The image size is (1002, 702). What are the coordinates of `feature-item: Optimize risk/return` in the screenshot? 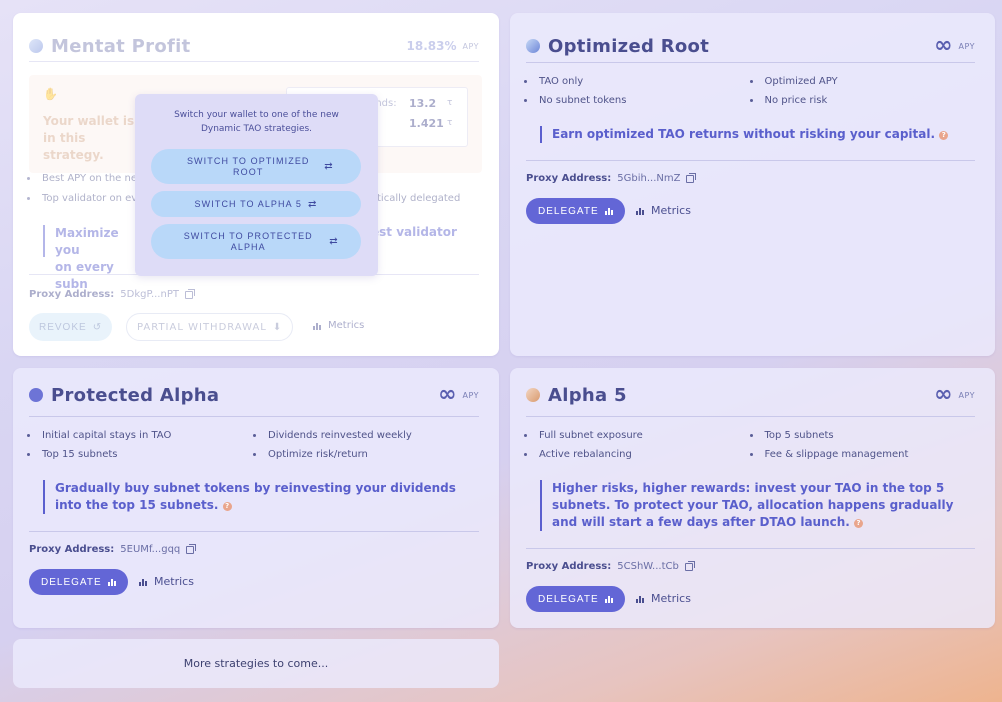 It's located at (366, 454).